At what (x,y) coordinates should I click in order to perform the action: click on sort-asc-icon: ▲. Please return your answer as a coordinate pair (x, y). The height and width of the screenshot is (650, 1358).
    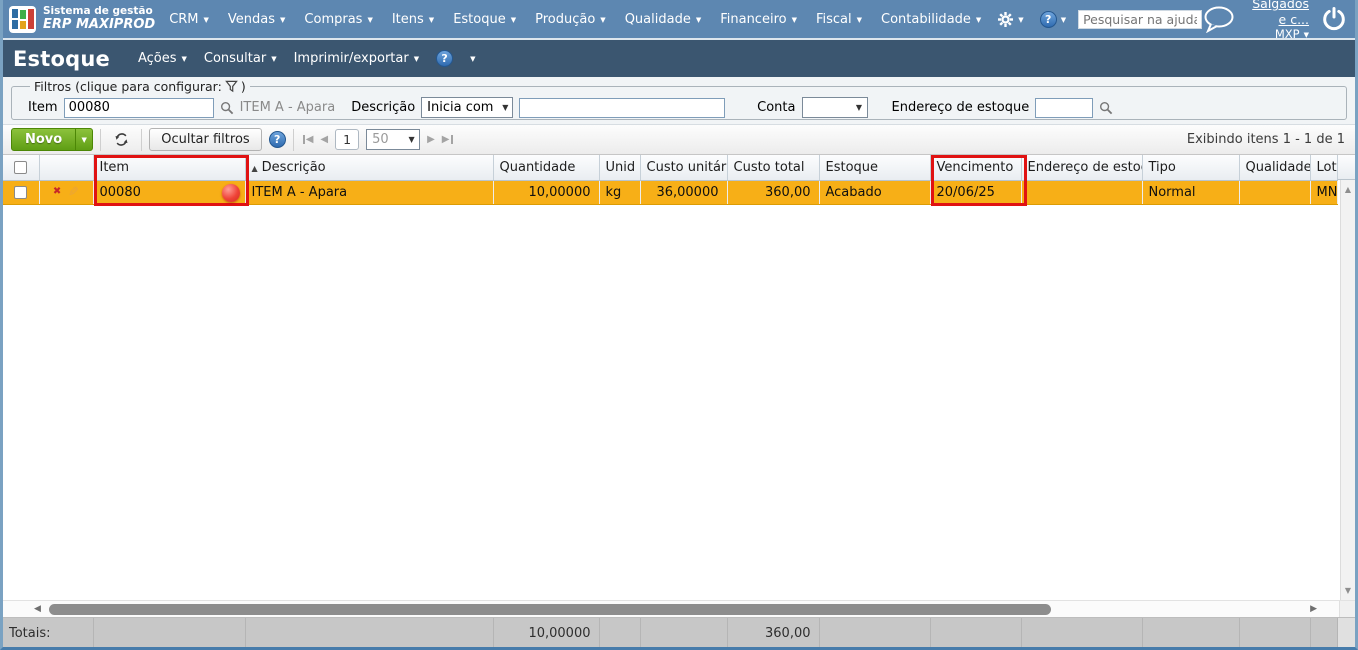
    Looking at the image, I should click on (254, 168).